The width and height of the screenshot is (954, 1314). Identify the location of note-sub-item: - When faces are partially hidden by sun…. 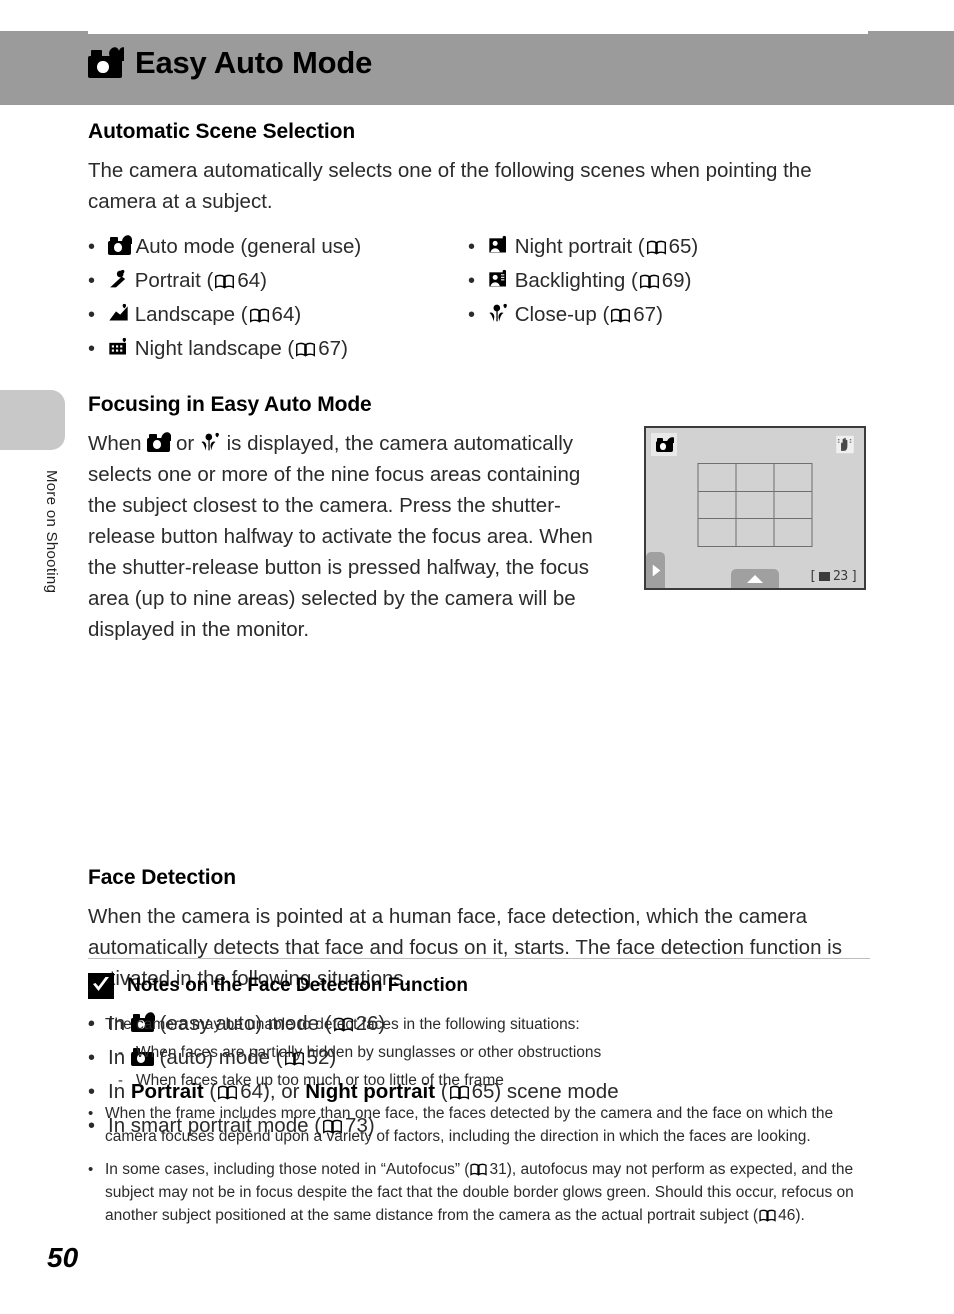
(494, 1052).